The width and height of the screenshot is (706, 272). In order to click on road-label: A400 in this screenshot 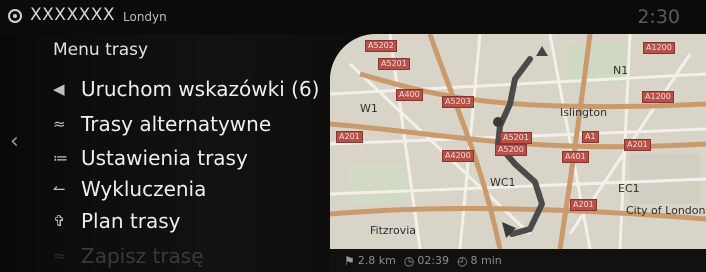, I will do `click(409, 95)`.